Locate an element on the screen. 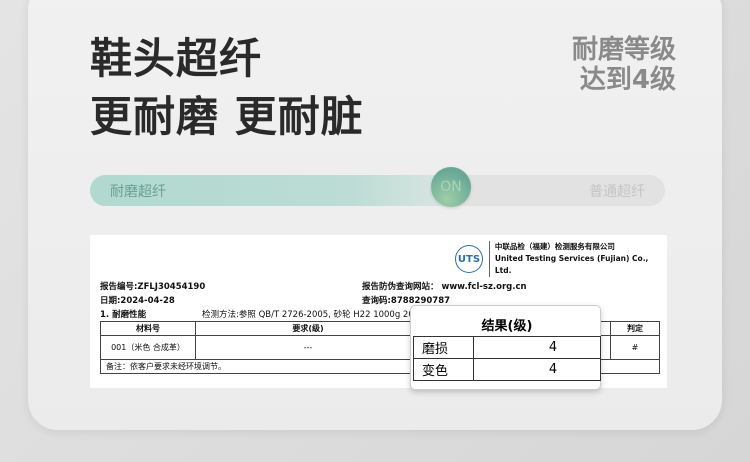  headline-line2: 更耐磨 更耐脏 is located at coordinates (227, 116).